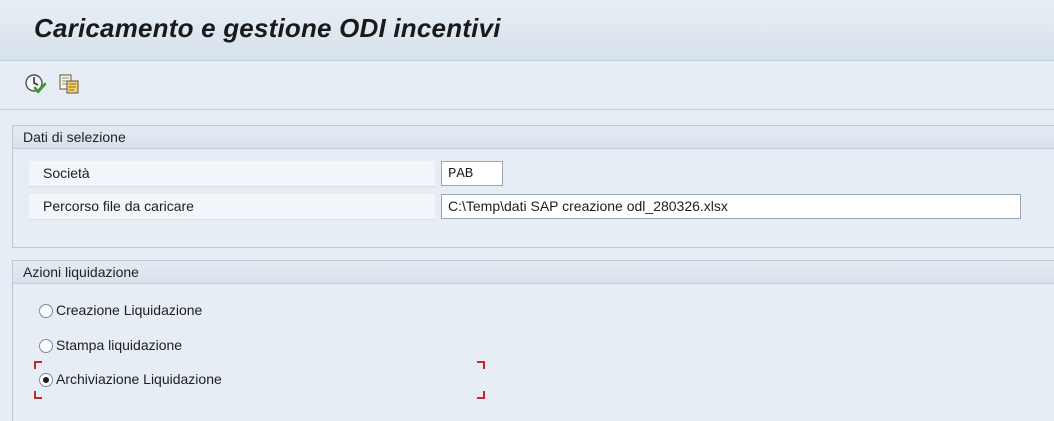 This screenshot has width=1054, height=421. I want to click on radio-label: Creazione Liquidazione, so click(129, 310).